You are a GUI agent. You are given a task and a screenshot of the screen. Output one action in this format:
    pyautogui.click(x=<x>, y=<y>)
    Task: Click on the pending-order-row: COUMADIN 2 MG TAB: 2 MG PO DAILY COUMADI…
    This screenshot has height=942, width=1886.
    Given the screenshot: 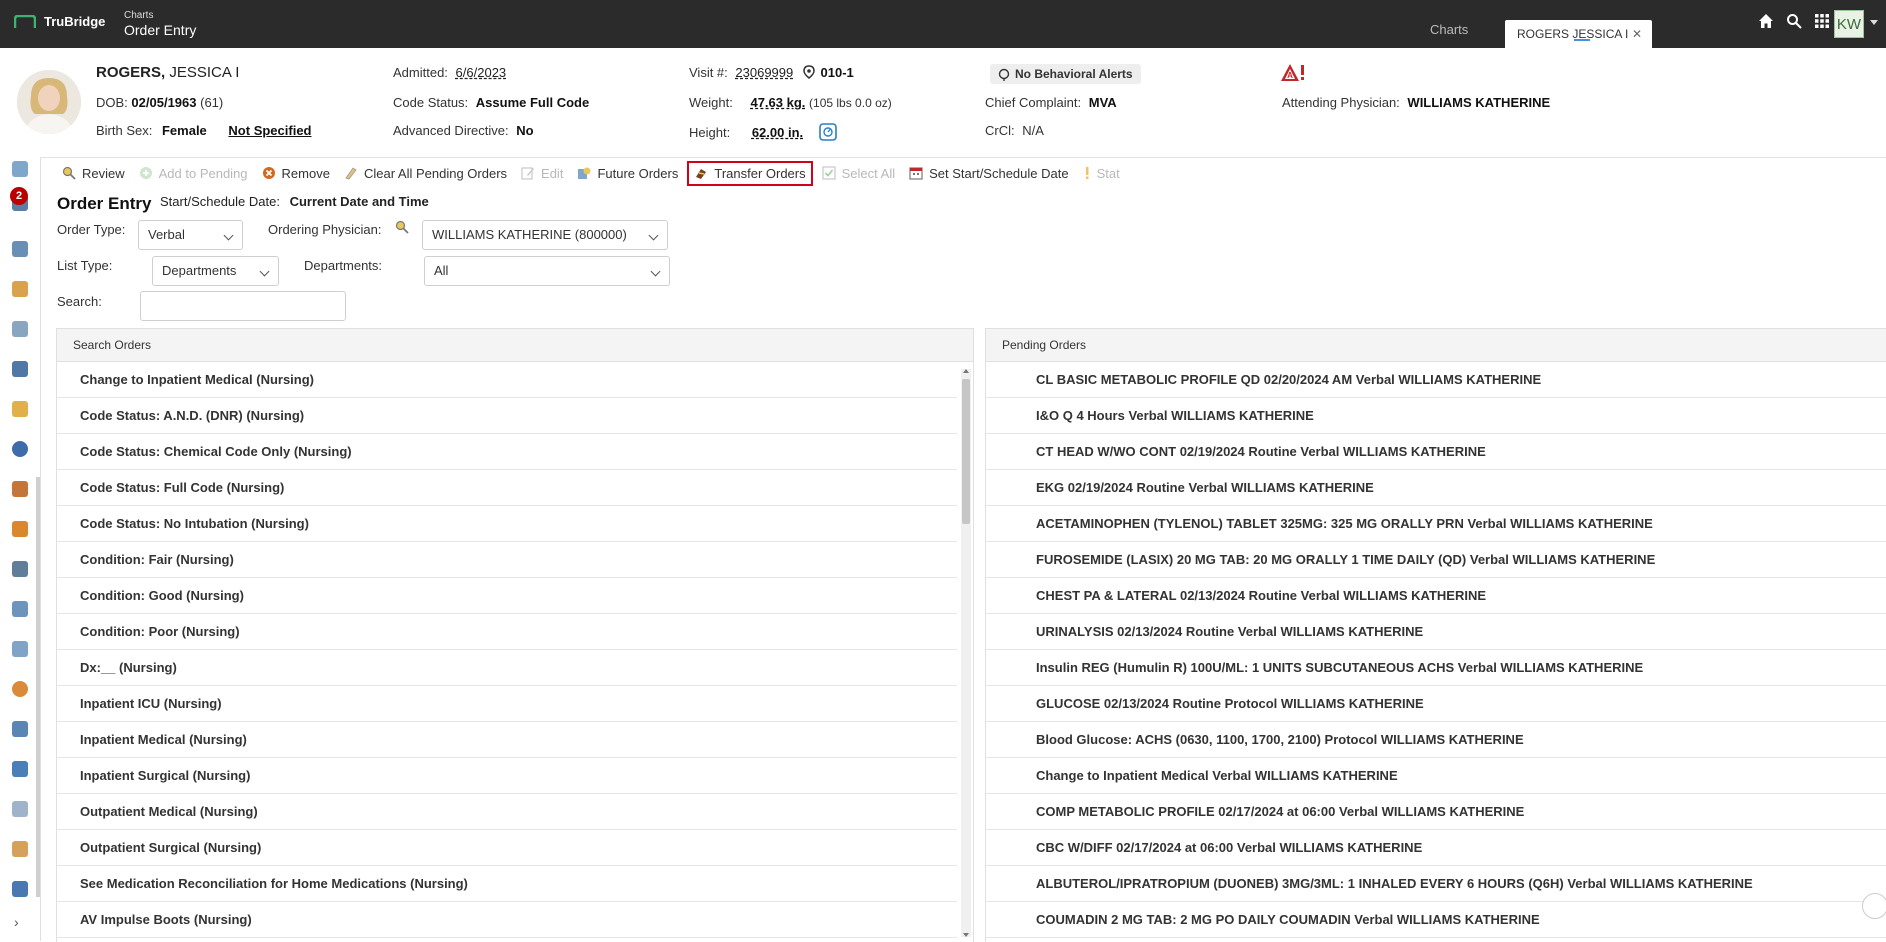 What is the action you would take?
    pyautogui.click(x=1436, y=920)
    